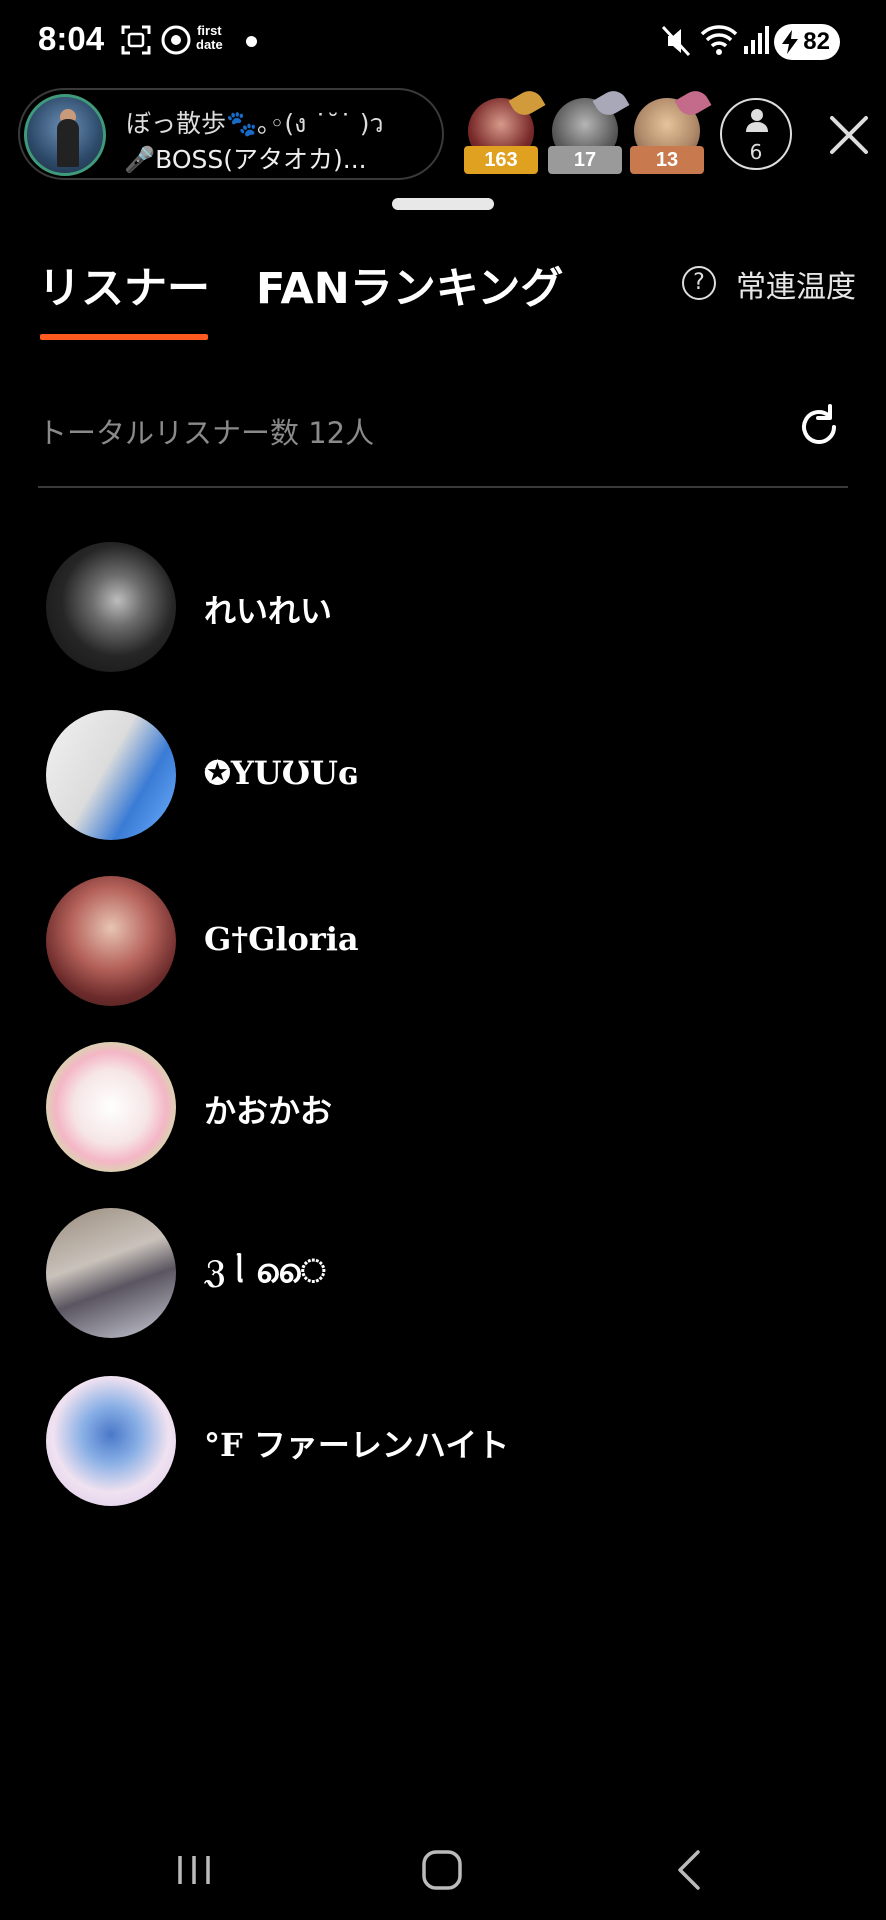 The height and width of the screenshot is (1920, 886). Describe the element at coordinates (176, 40) in the screenshot. I see `chrome-icon` at that location.